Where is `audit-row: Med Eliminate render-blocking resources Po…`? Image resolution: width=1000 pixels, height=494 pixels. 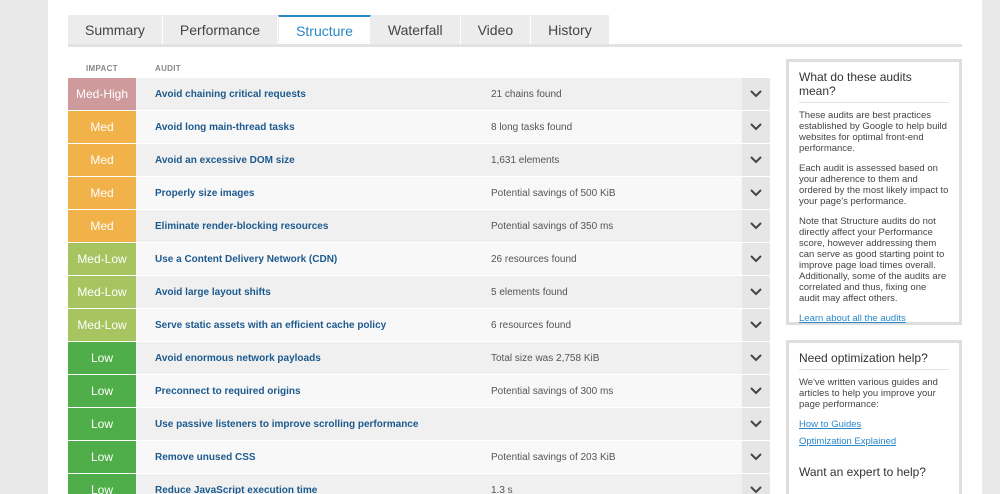
audit-row: Med Eliminate render-blocking resources Po… is located at coordinates (419, 226).